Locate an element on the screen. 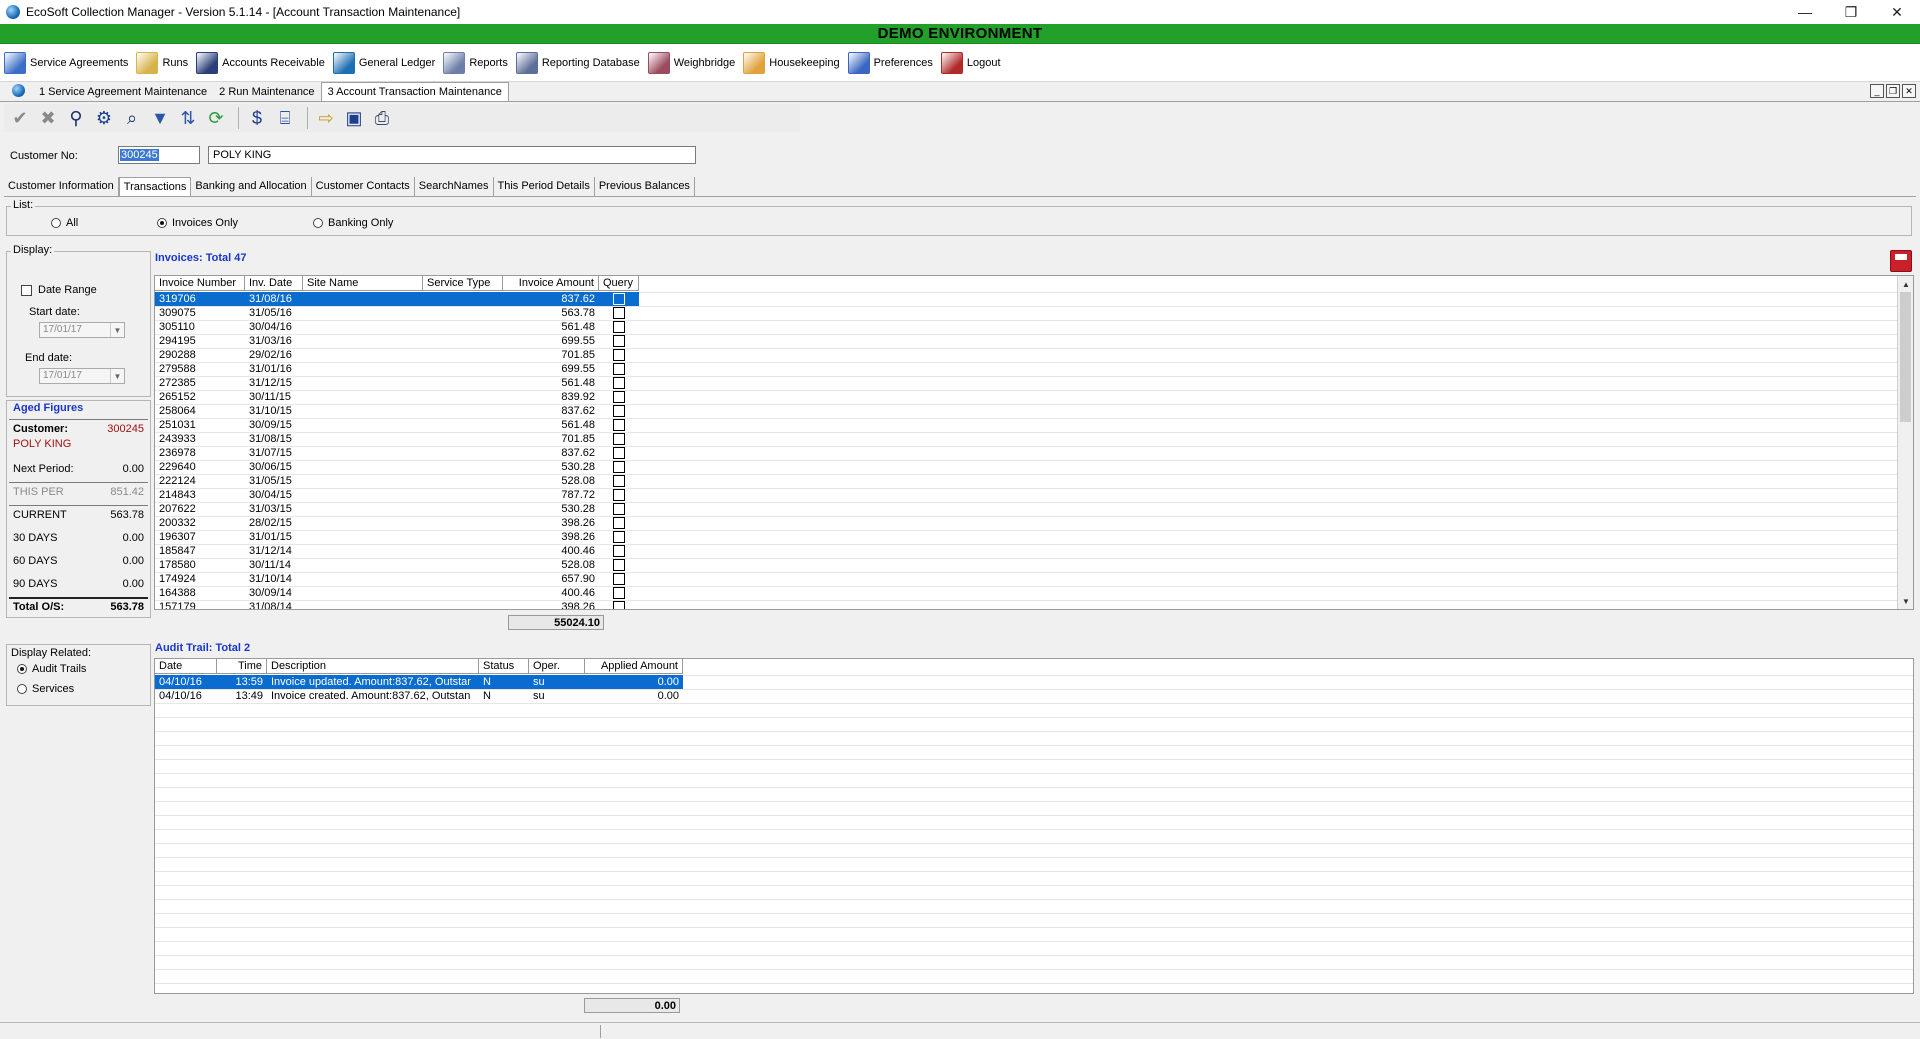 The width and height of the screenshot is (1920, 1039). column-header: Status is located at coordinates (504, 666).